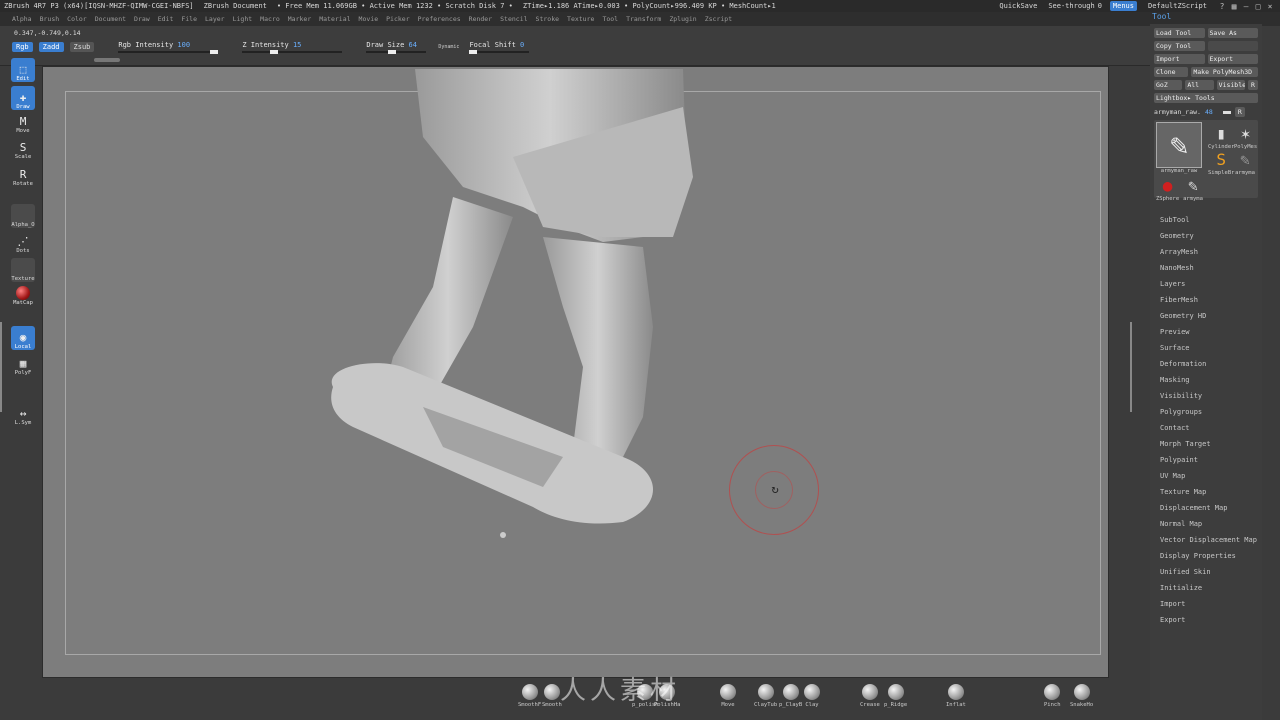 The image size is (1280, 720). I want to click on rgb-intensity-slider: Rgb Intensity 100, so click(168, 47).